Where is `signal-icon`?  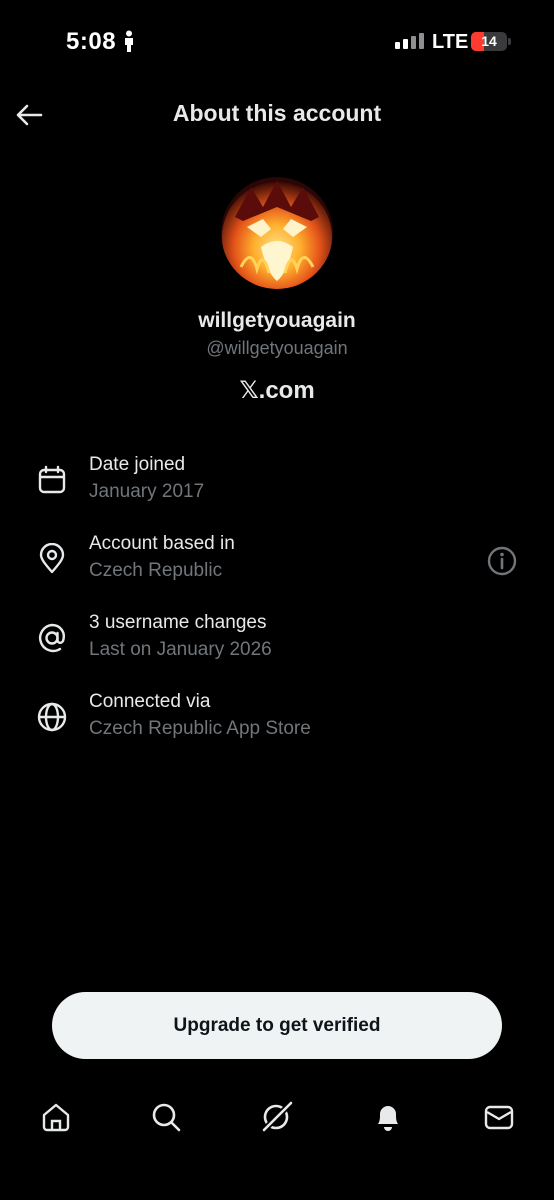 signal-icon is located at coordinates (409, 41).